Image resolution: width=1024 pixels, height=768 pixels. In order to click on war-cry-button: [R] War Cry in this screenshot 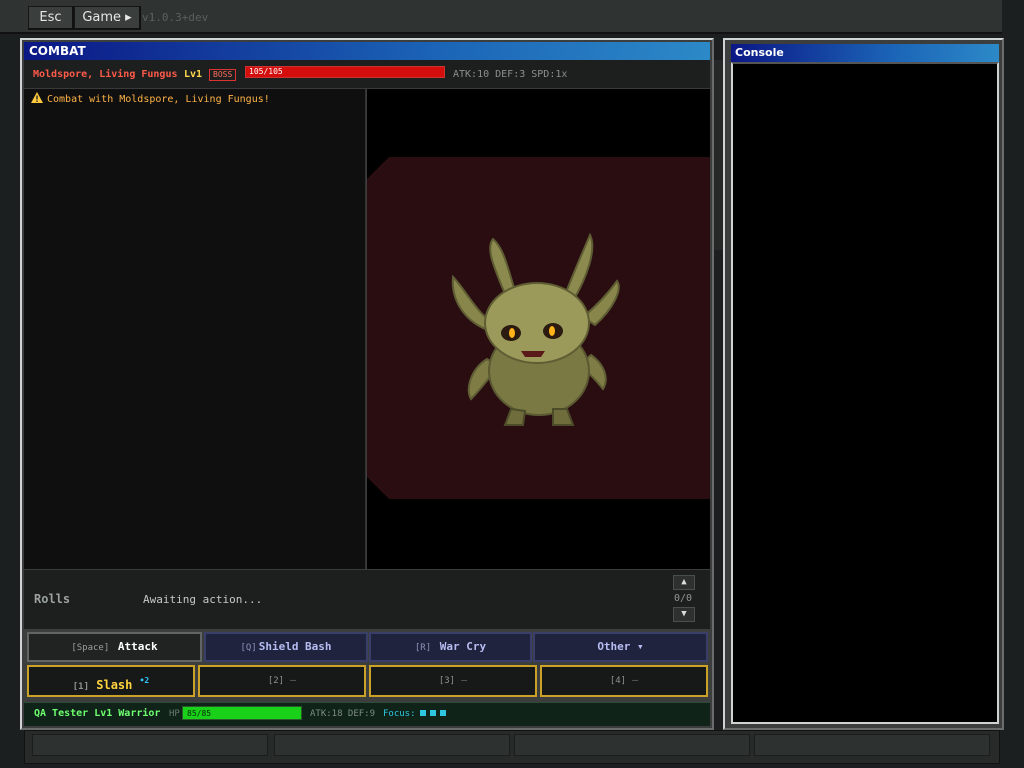, I will do `click(450, 647)`.